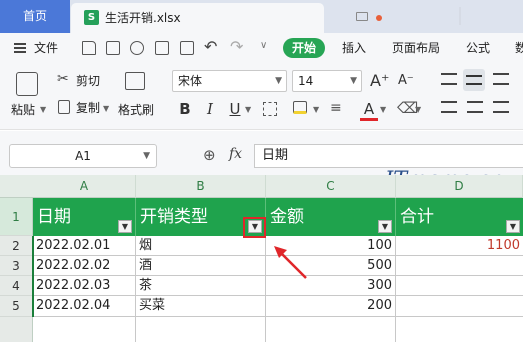 The image size is (523, 342). Describe the element at coordinates (23, 110) in the screenshot. I see `paste-button: 粘贴` at that location.